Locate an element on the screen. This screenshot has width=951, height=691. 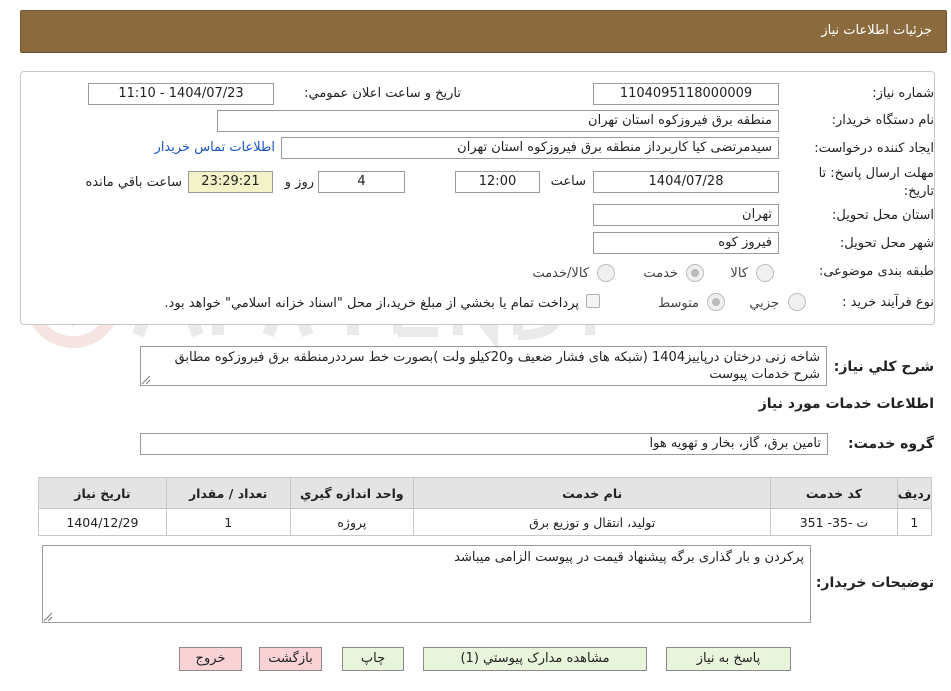
deadline-date-field: 1404/07/28 is located at coordinates (686, 182).